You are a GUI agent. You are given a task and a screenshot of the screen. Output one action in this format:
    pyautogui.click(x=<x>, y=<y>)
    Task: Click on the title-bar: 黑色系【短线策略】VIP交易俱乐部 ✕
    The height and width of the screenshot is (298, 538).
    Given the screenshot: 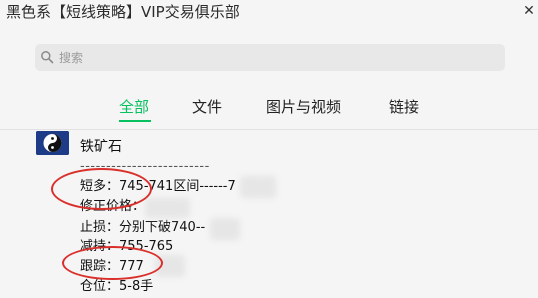 What is the action you would take?
    pyautogui.click(x=269, y=13)
    